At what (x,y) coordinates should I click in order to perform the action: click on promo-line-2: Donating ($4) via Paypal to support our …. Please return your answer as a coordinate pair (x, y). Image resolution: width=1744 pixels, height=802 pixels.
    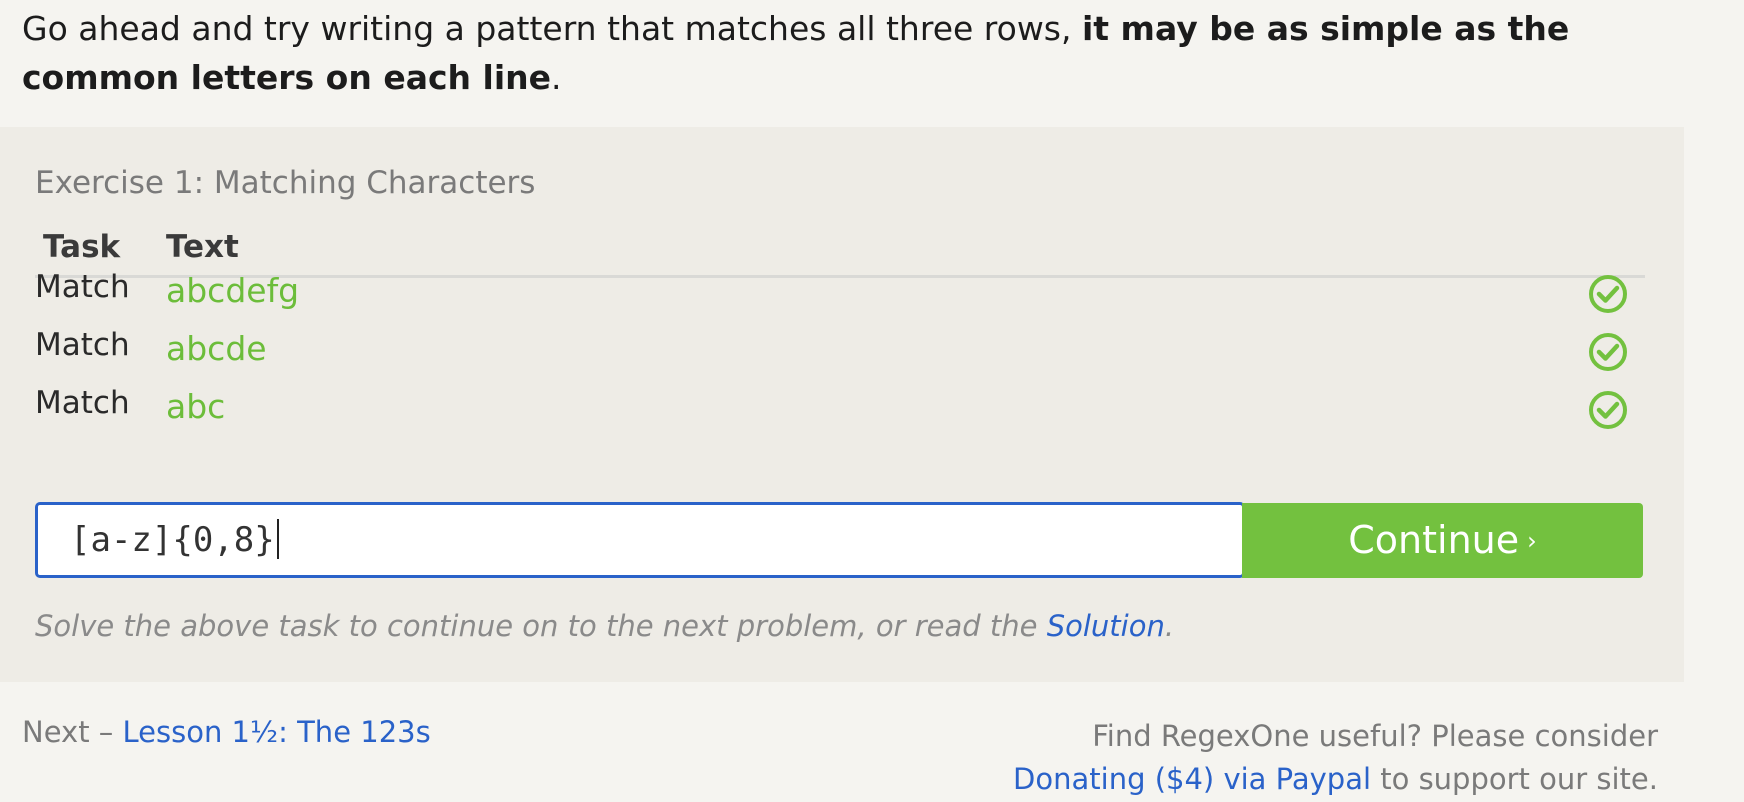
    Looking at the image, I should click on (1278, 779).